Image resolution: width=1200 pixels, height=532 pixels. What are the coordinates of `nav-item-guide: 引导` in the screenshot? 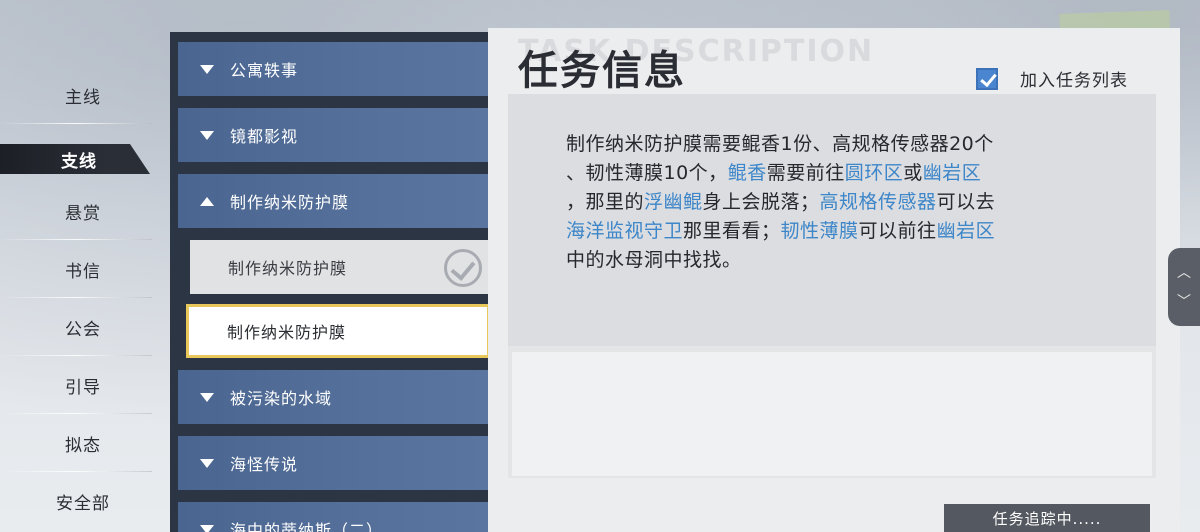 It's located at (80, 385).